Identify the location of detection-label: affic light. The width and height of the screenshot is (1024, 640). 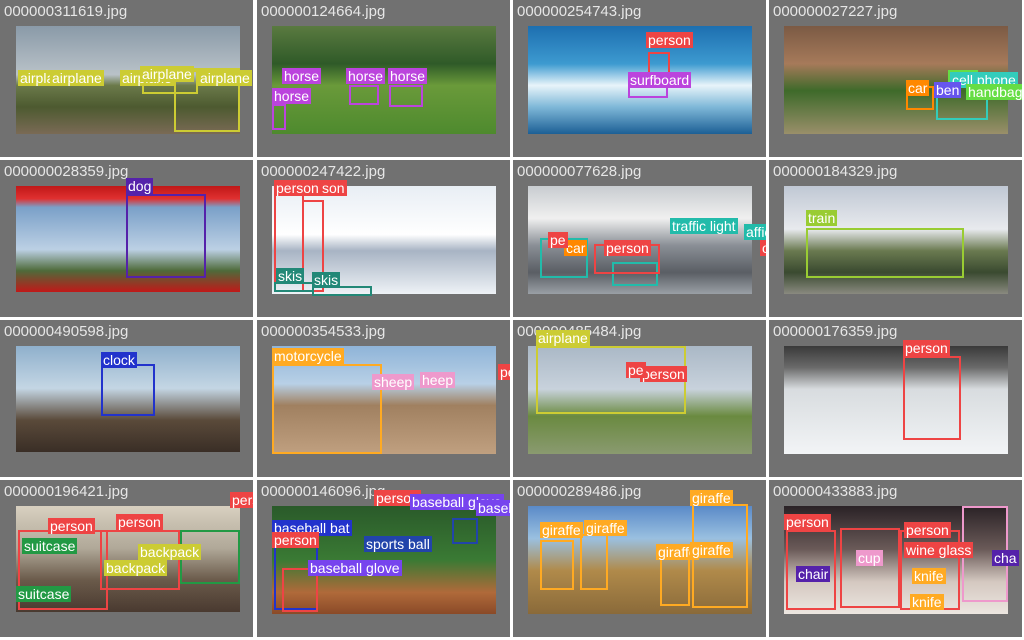
(755, 232).